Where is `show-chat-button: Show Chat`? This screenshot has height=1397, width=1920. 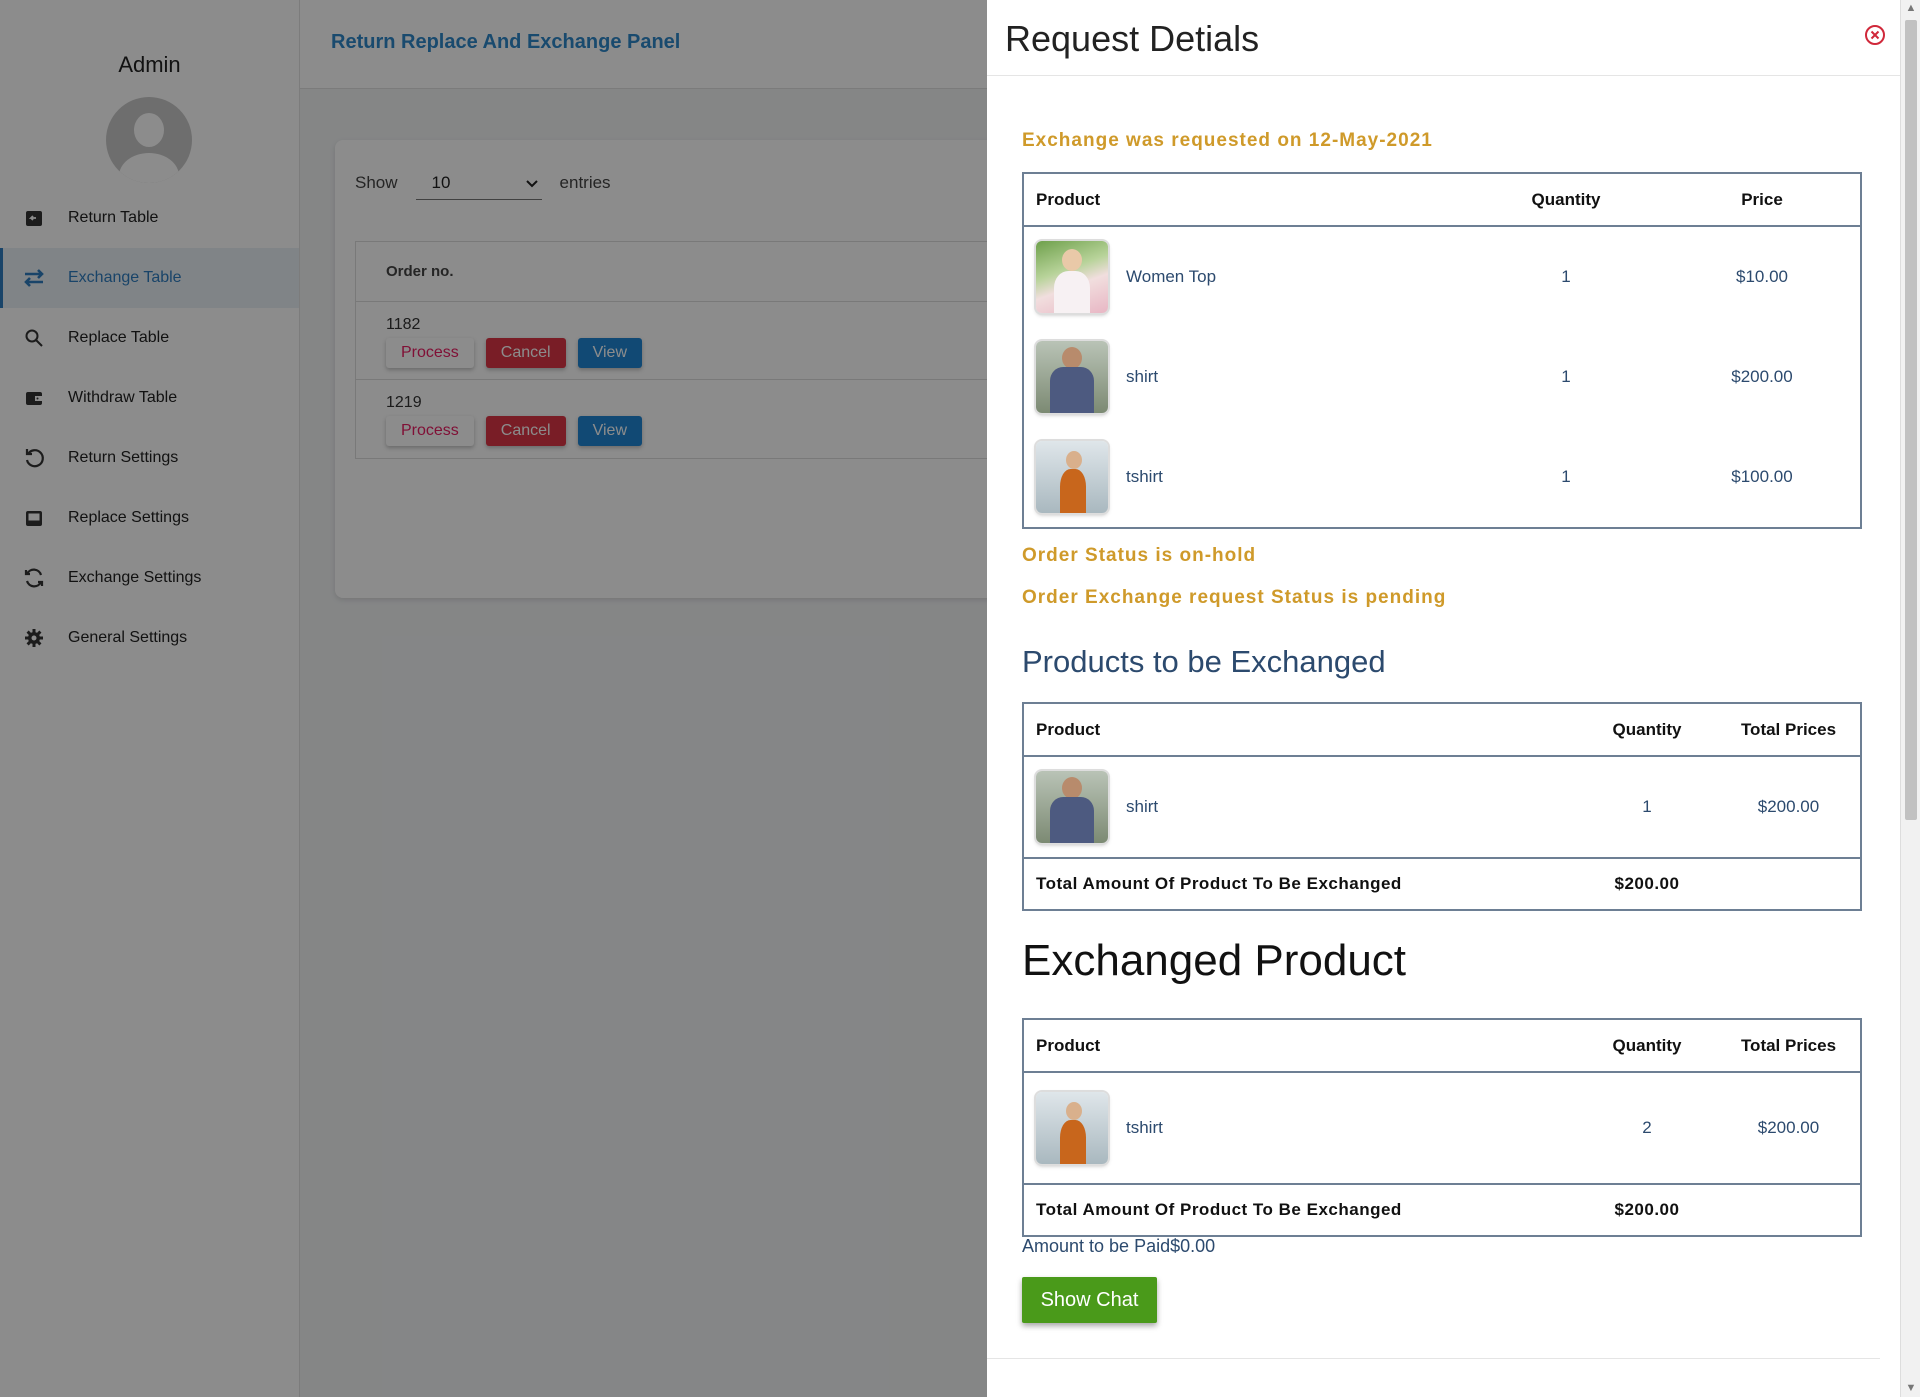 show-chat-button: Show Chat is located at coordinates (1089, 1300).